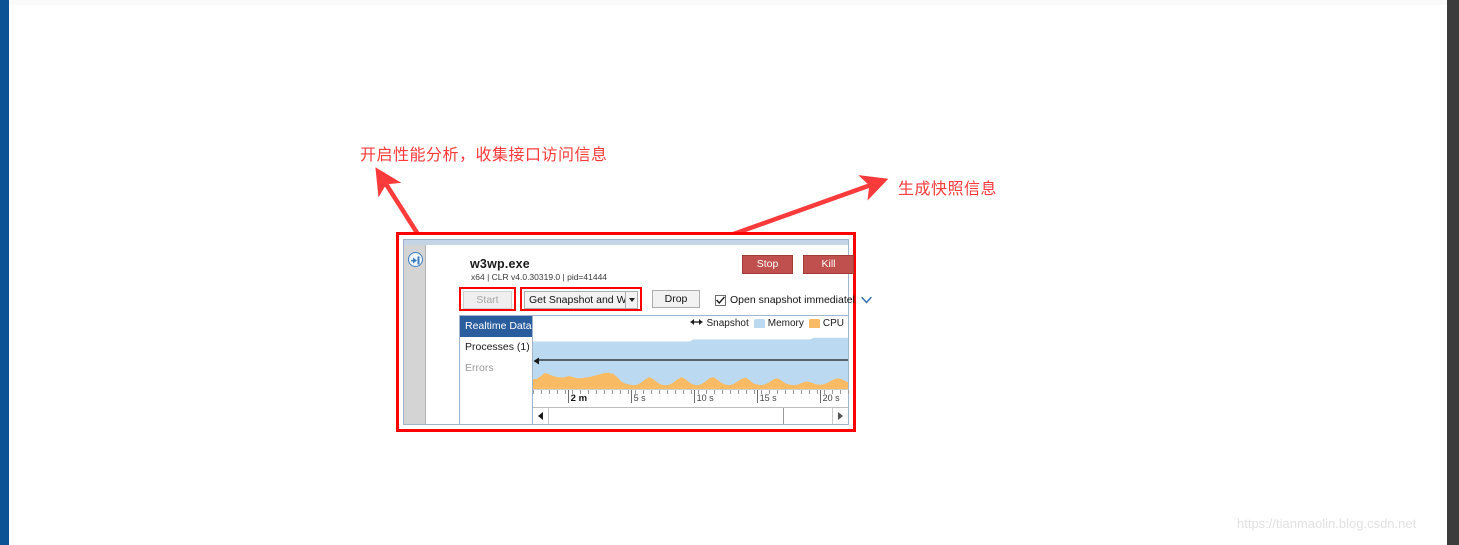 The width and height of the screenshot is (1459, 545). What do you see at coordinates (759, 323) in the screenshot?
I see `memory-swatch-icon` at bounding box center [759, 323].